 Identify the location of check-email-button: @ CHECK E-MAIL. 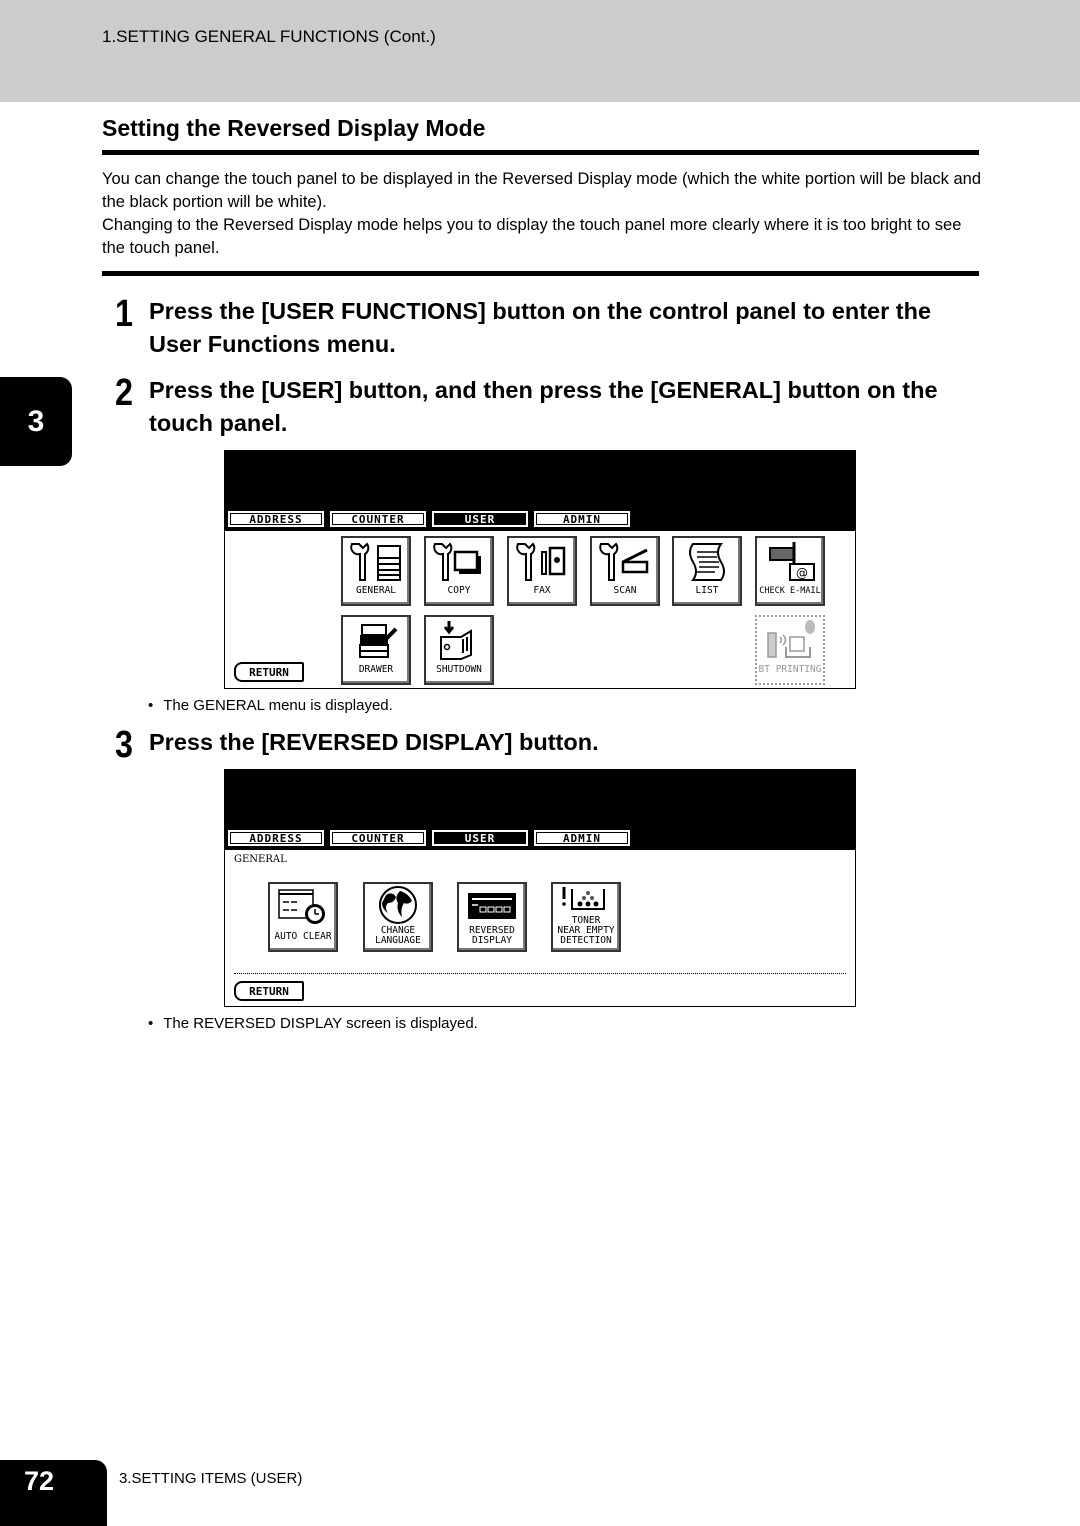
(790, 571).